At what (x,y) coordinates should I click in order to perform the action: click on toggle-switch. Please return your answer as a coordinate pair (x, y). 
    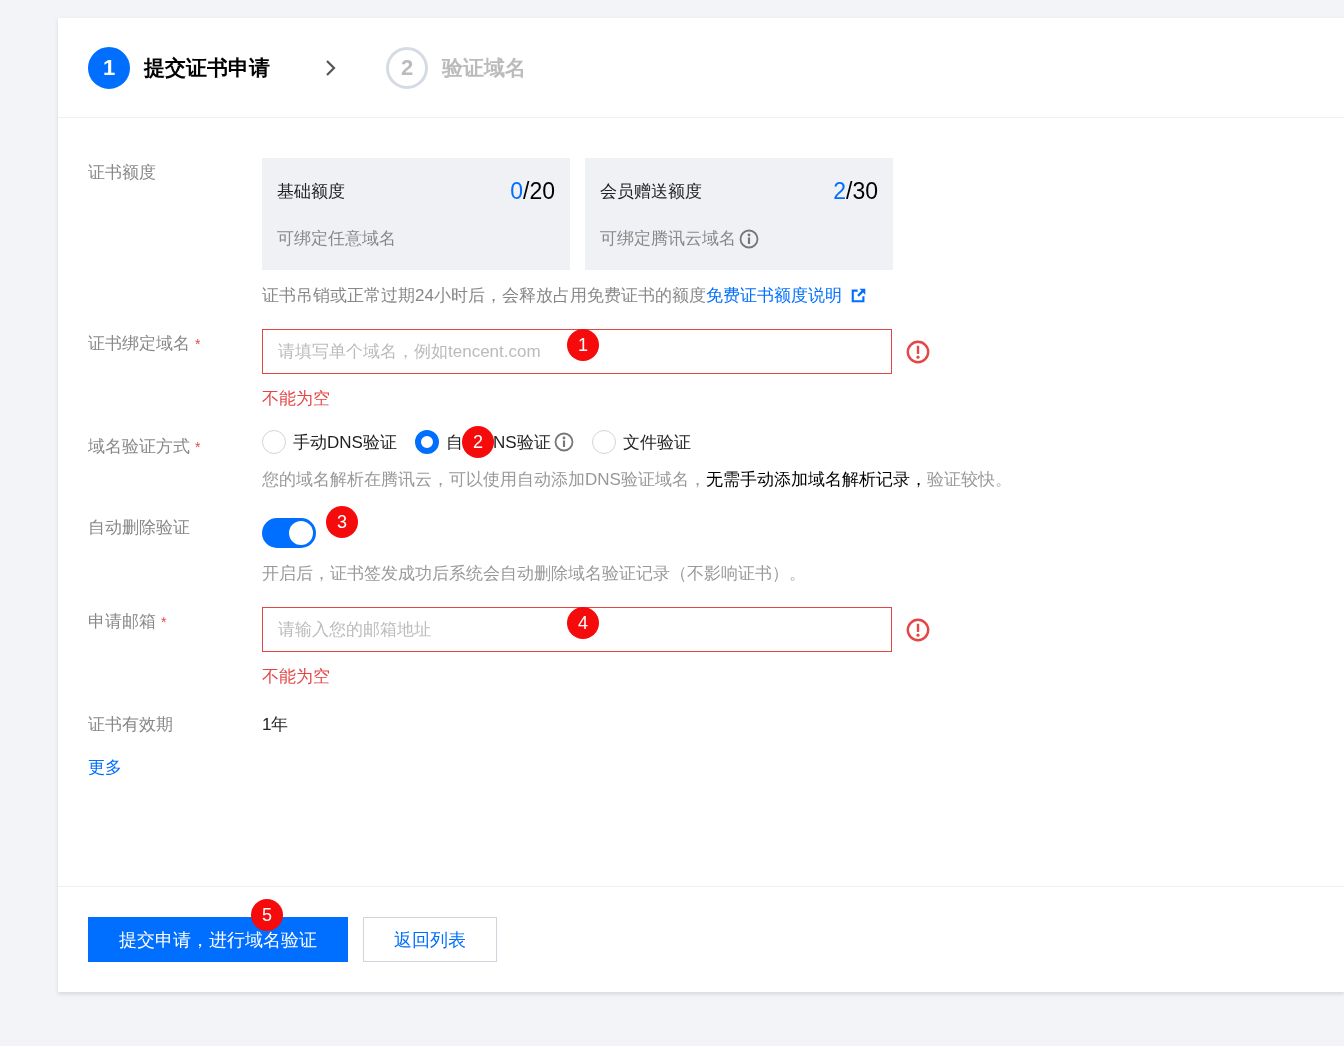
    Looking at the image, I should click on (289, 533).